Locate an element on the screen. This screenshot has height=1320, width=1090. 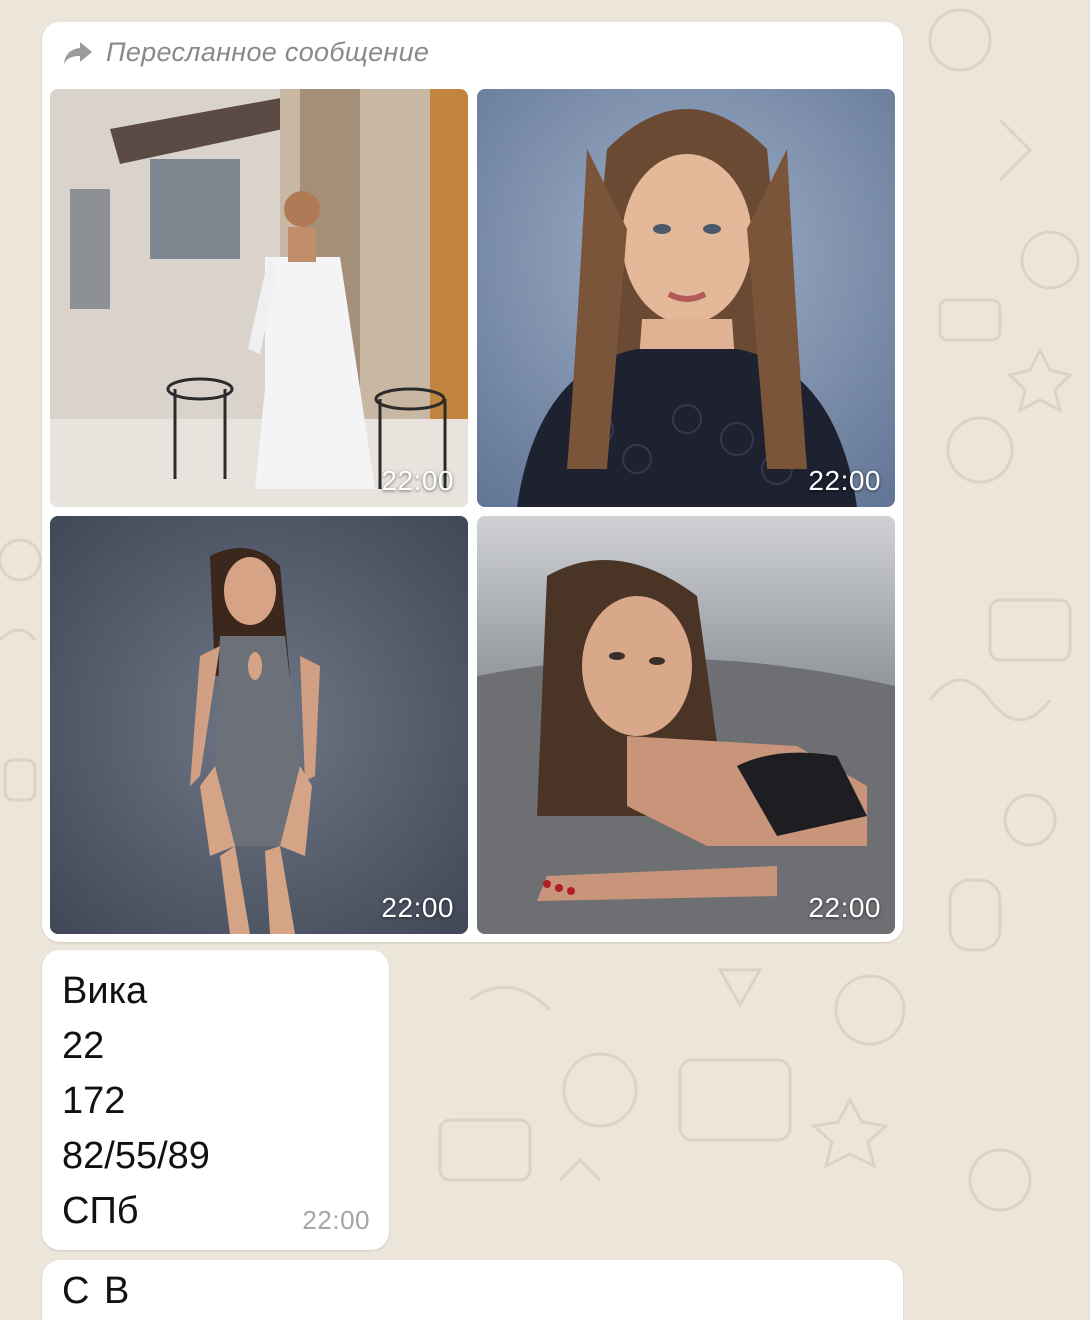
message-line-measurements: 82/55/89 is located at coordinates (136, 1156).